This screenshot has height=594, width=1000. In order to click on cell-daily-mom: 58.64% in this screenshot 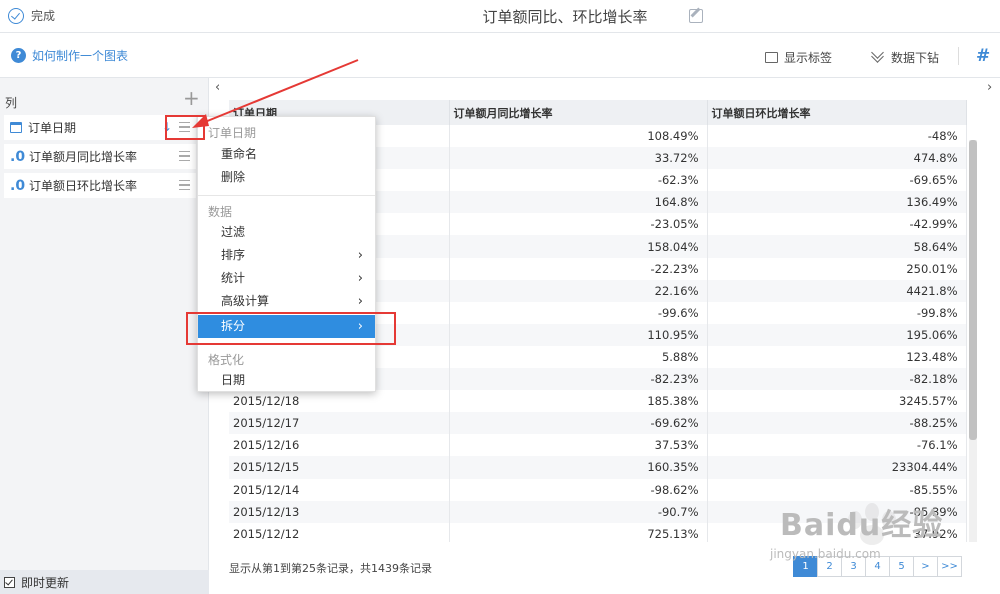, I will do `click(837, 246)`.